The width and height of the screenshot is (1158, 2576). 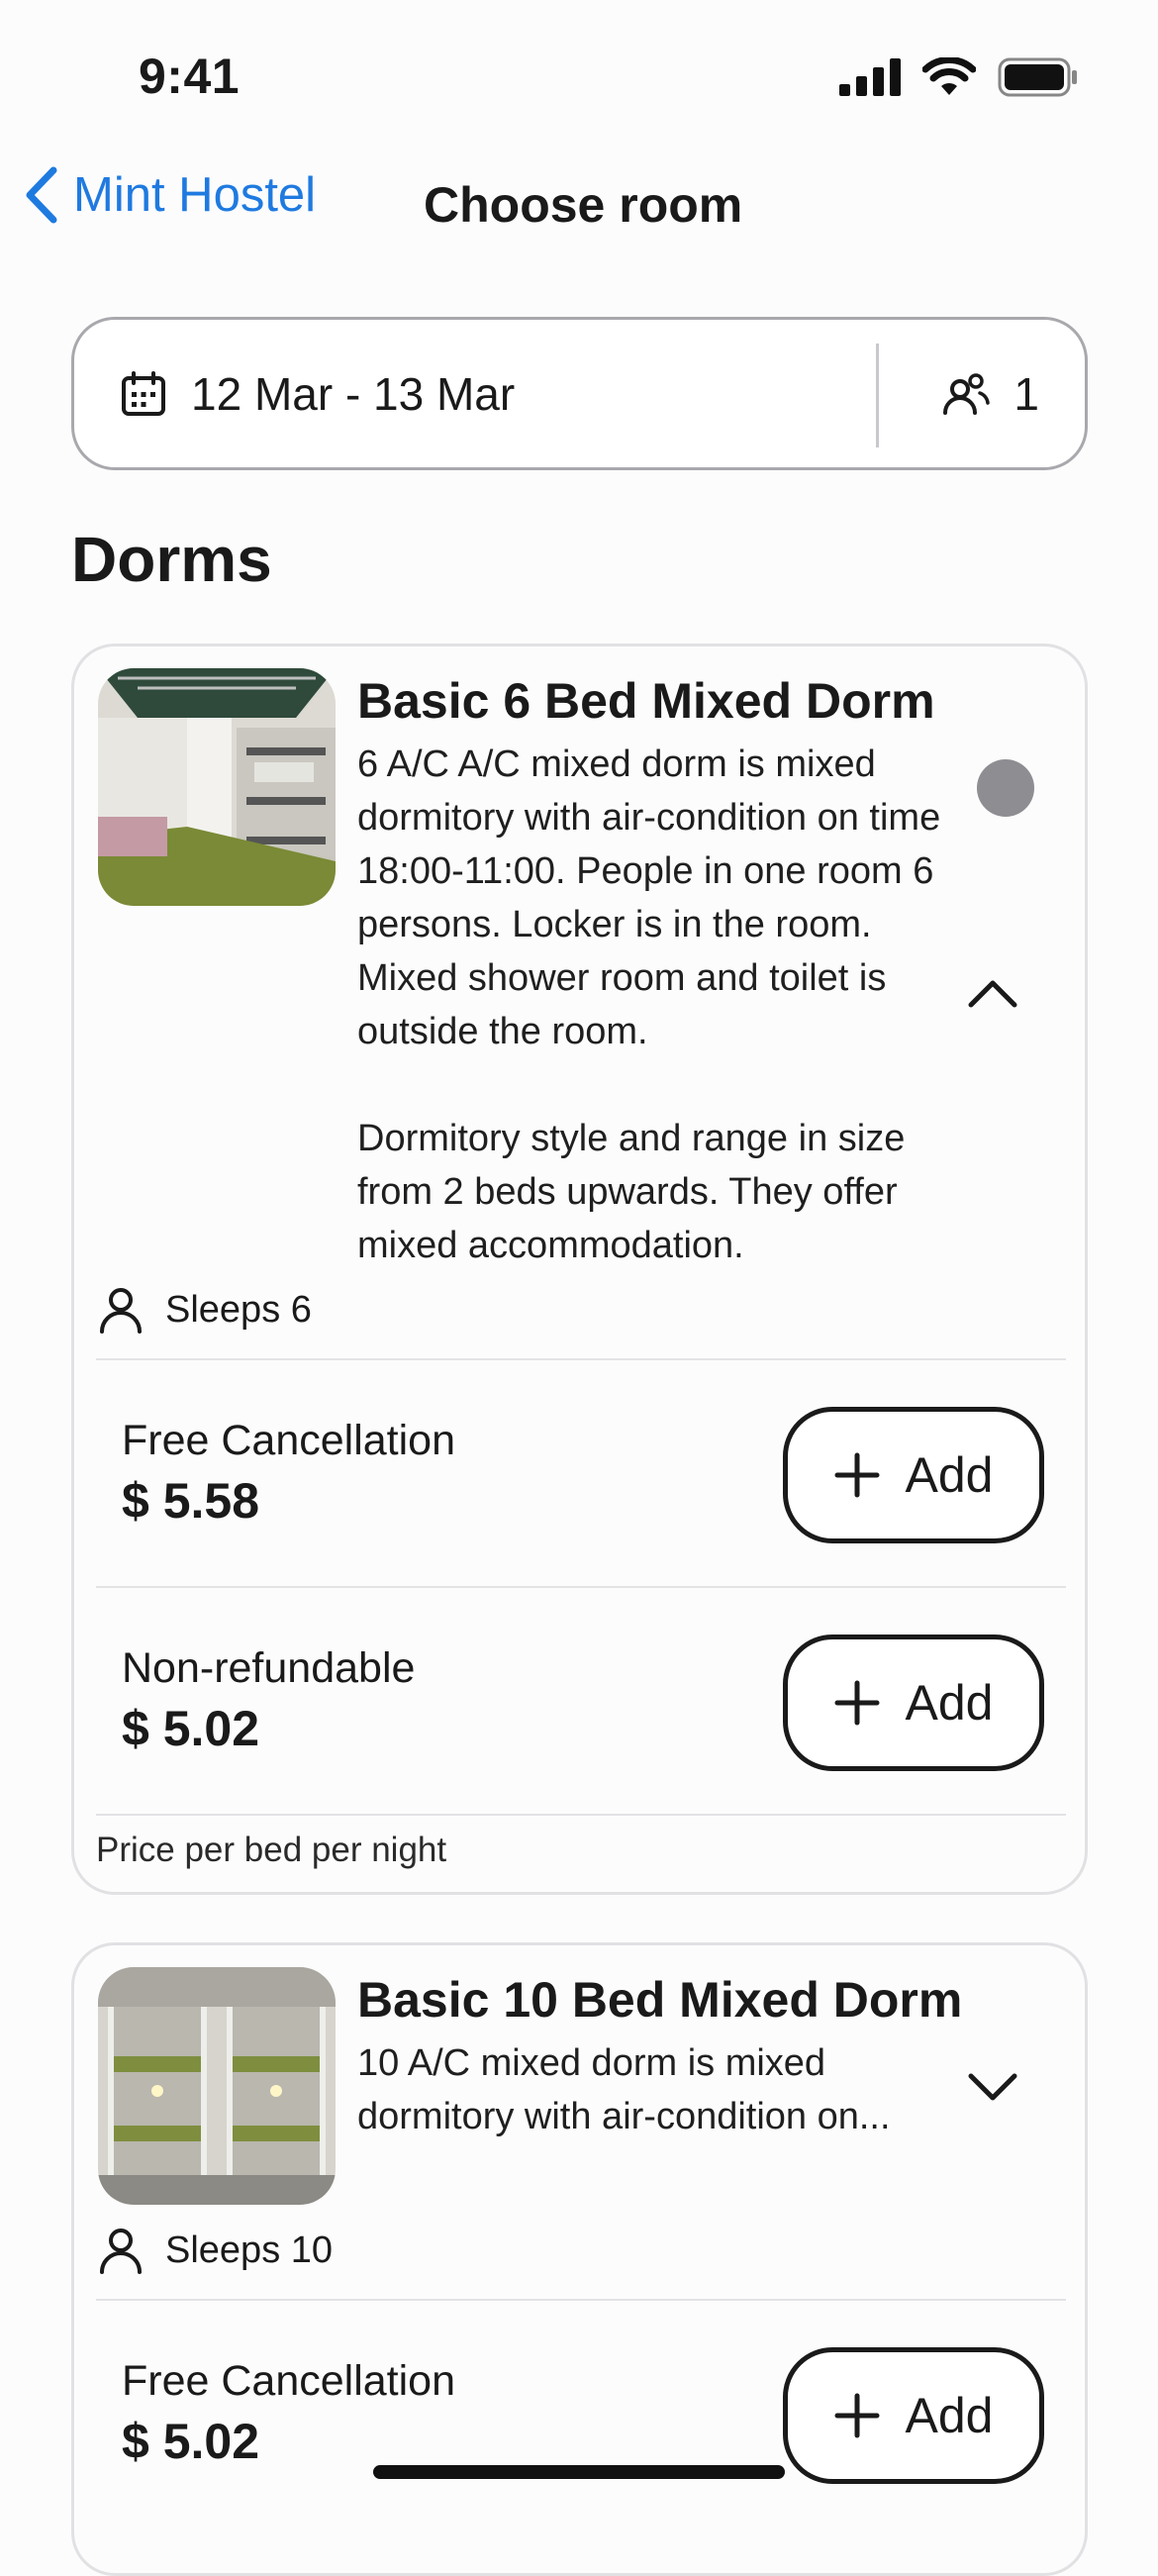 I want to click on guest-count-picker: 1, so click(x=991, y=394).